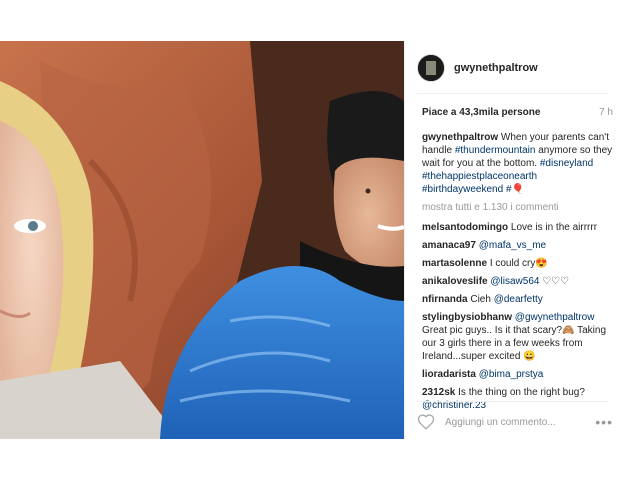  Describe the element at coordinates (449, 374) in the screenshot. I see `comment-username: lioradarista` at that location.